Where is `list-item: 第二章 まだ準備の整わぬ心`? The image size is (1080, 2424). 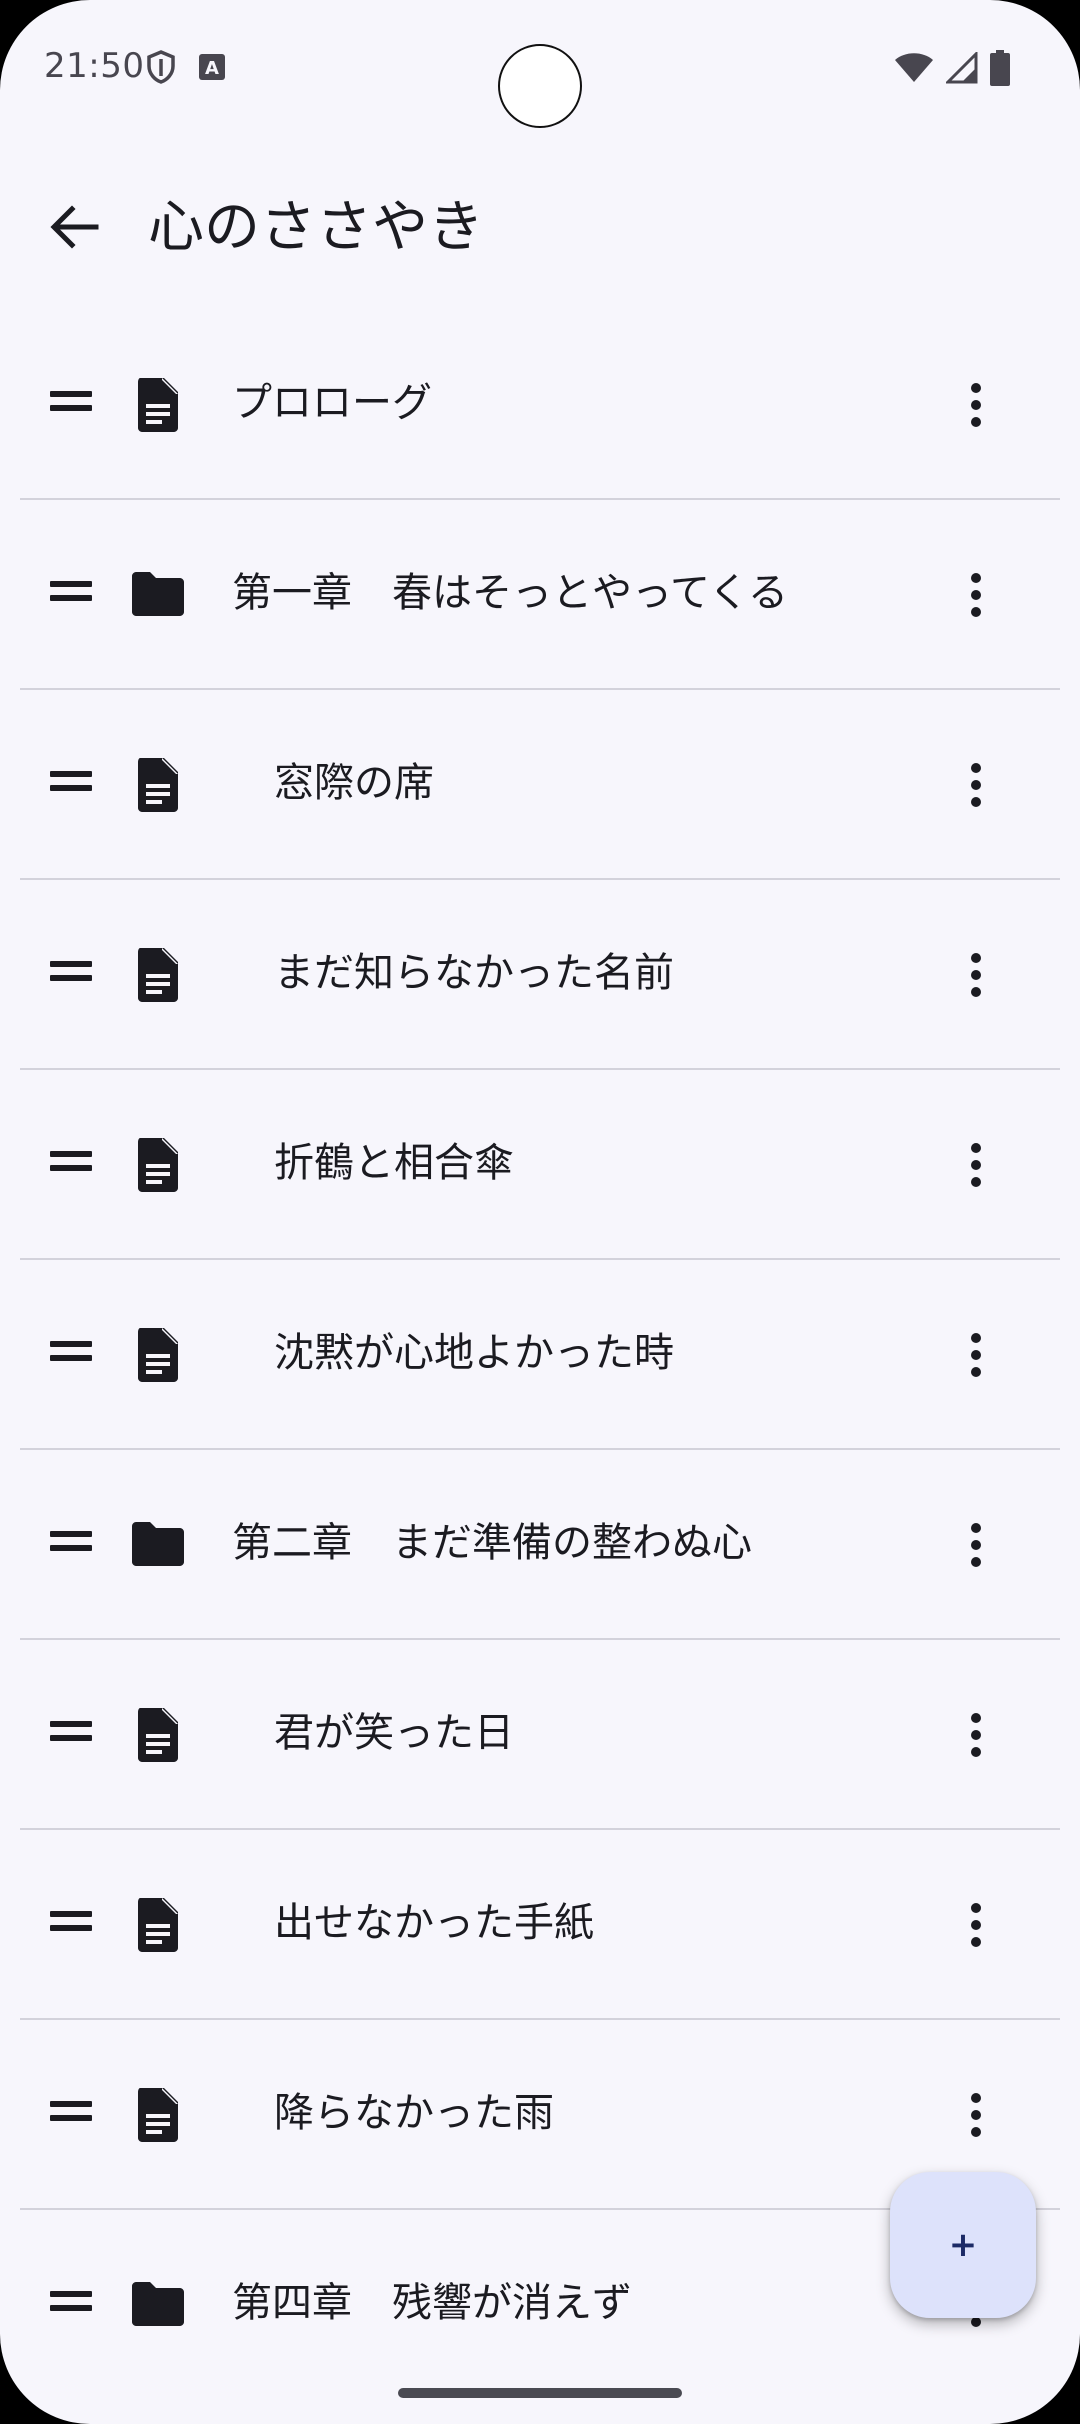 list-item: 第二章 まだ準備の整わぬ心 is located at coordinates (540, 1545).